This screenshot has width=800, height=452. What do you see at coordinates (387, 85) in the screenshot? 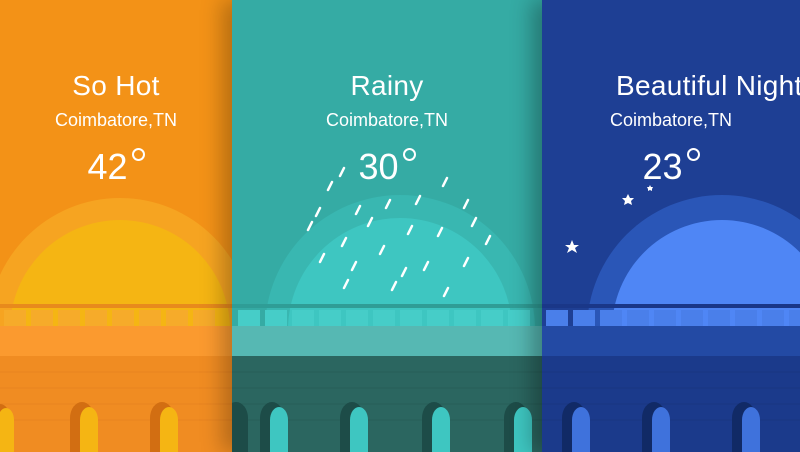
I see `weather-condition: Rainy` at bounding box center [387, 85].